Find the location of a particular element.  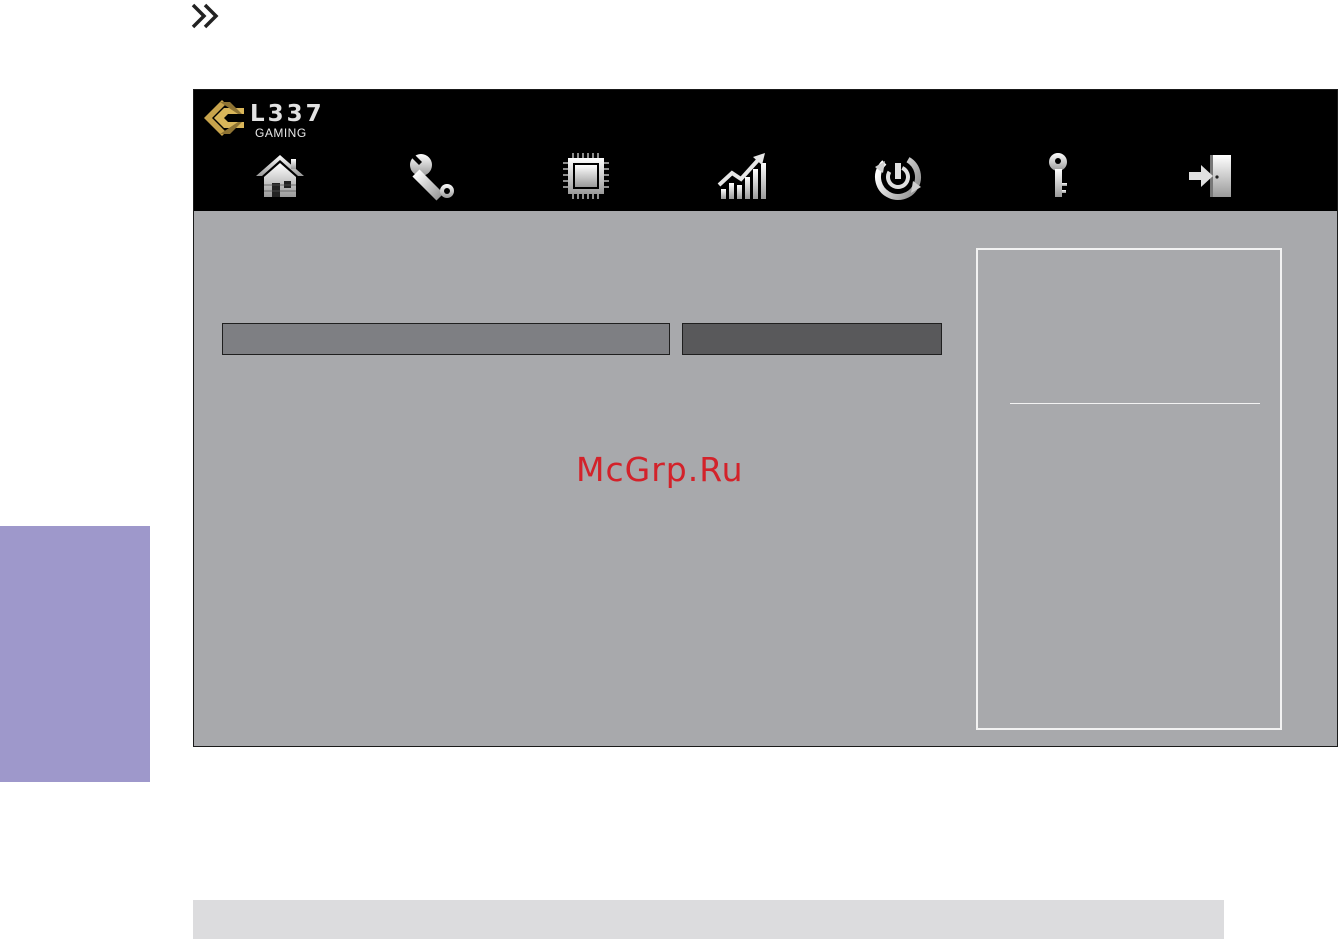

nav-chipset-tab is located at coordinates (586, 176).